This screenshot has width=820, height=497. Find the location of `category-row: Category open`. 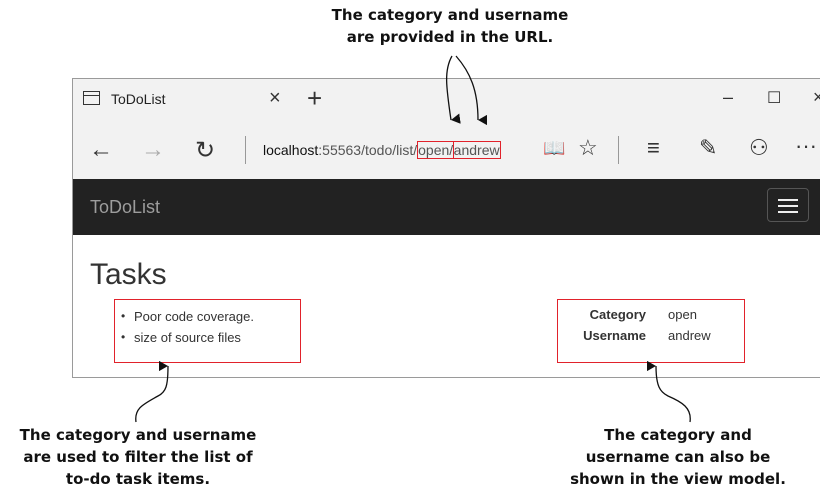

category-row: Category open is located at coordinates (652, 317).